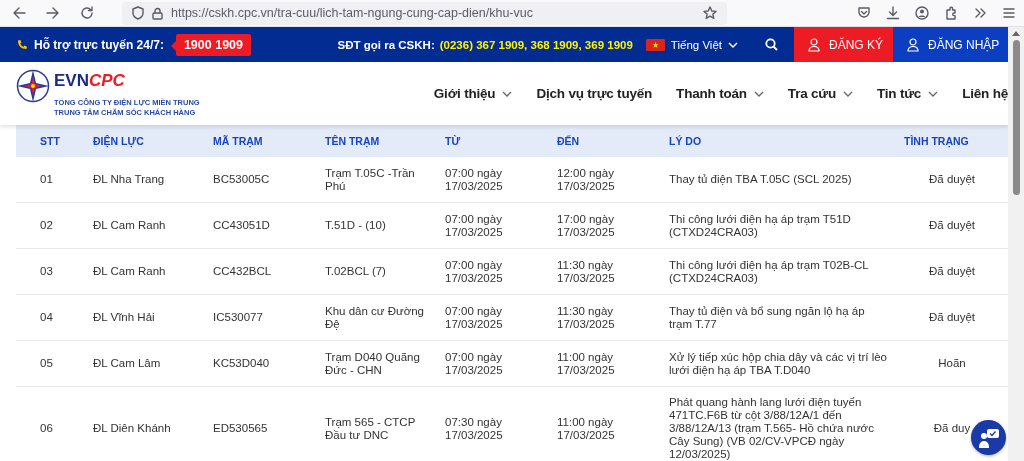  What do you see at coordinates (936, 141) in the screenshot?
I see `column-header: TÌNH TRẠNG` at bounding box center [936, 141].